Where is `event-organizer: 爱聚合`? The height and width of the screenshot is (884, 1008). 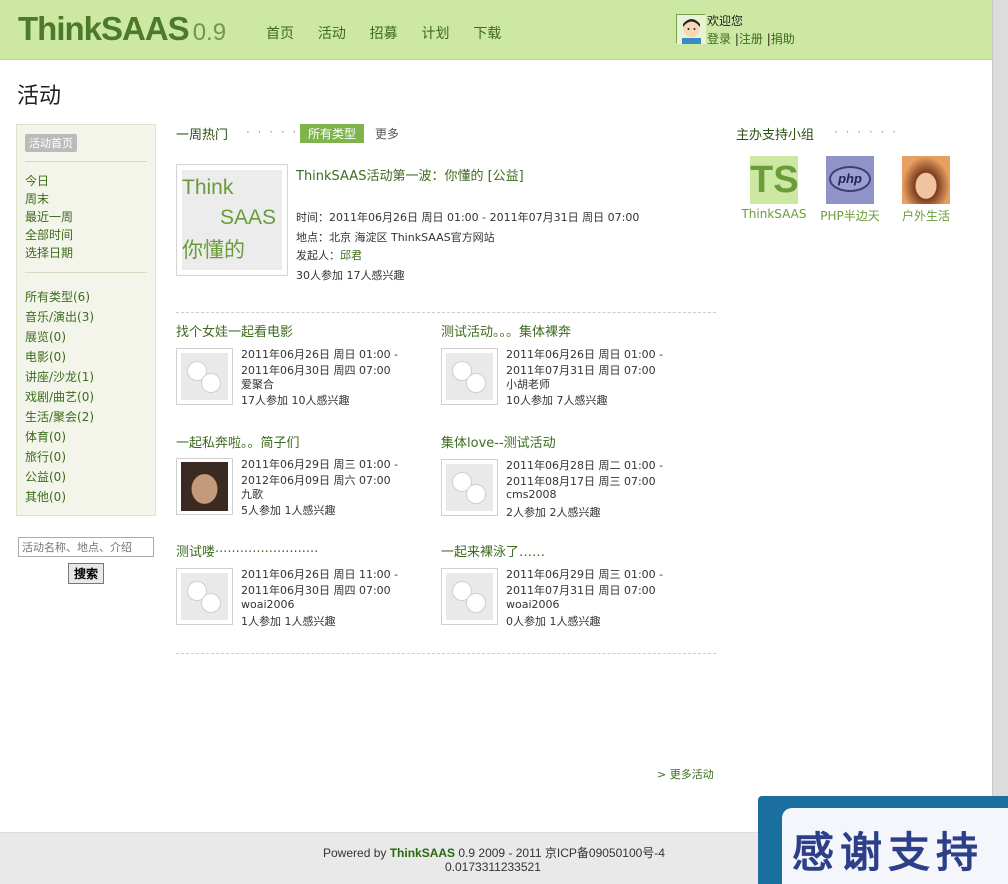 event-organizer: 爱聚合 is located at coordinates (257, 384).